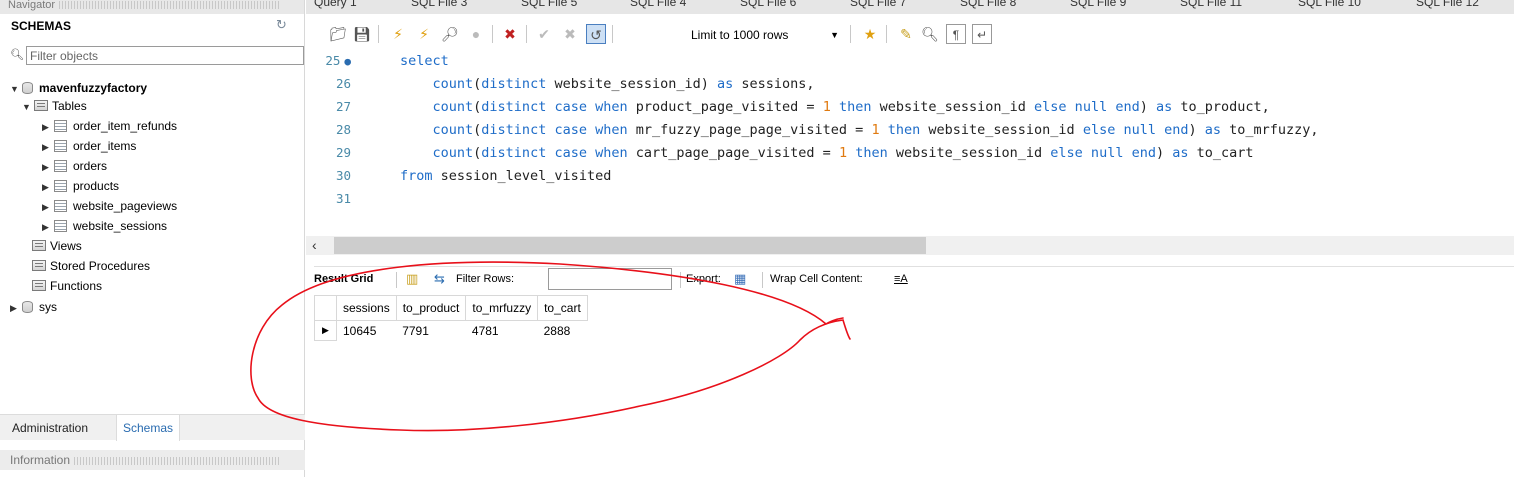 The height and width of the screenshot is (477, 1514). What do you see at coordinates (109, 206) in the screenshot?
I see `tree-item: ▶ website_pageviews` at bounding box center [109, 206].